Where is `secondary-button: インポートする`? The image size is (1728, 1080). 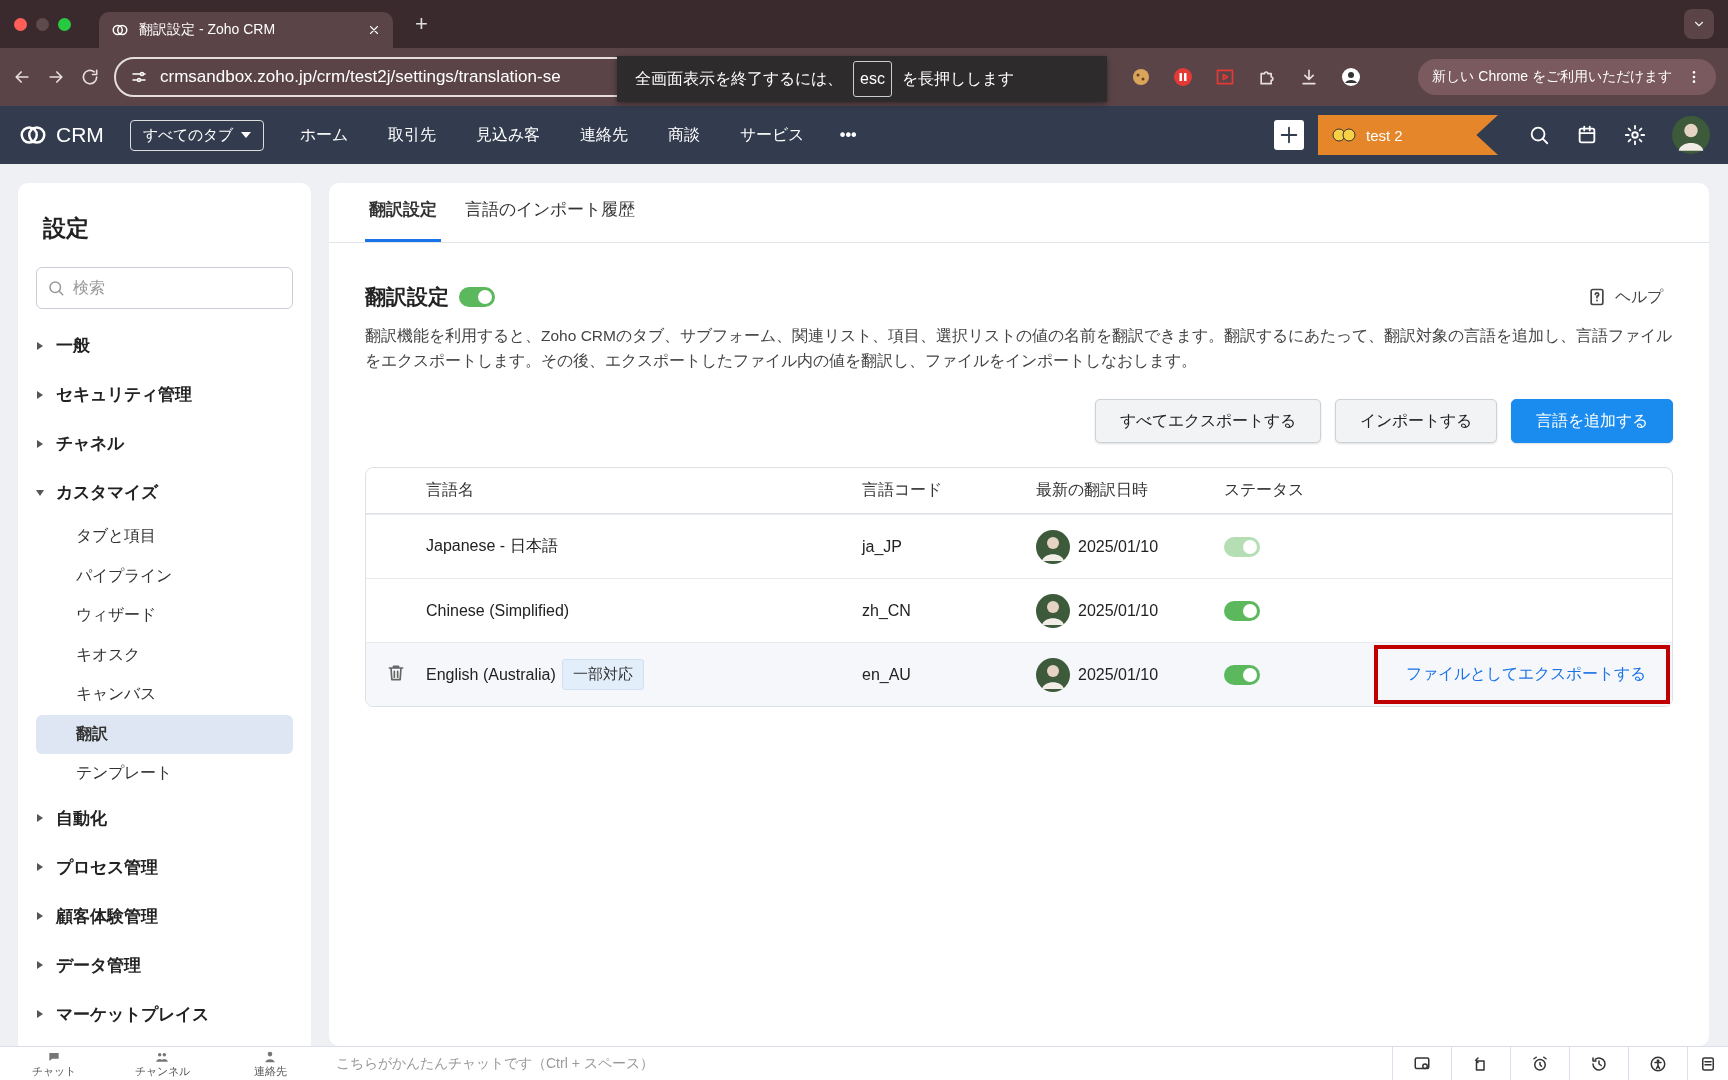
secondary-button: インポートする is located at coordinates (1416, 421).